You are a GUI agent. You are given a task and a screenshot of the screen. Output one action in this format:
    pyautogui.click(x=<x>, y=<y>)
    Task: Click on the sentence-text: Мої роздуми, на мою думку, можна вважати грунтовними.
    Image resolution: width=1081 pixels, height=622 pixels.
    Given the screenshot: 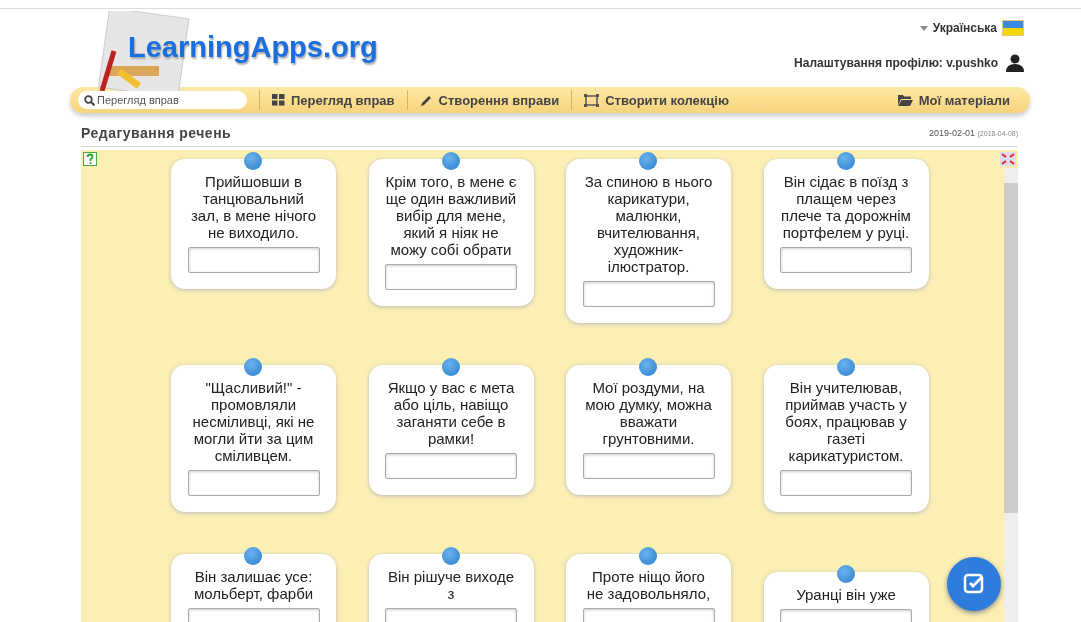 What is the action you would take?
    pyautogui.click(x=648, y=413)
    